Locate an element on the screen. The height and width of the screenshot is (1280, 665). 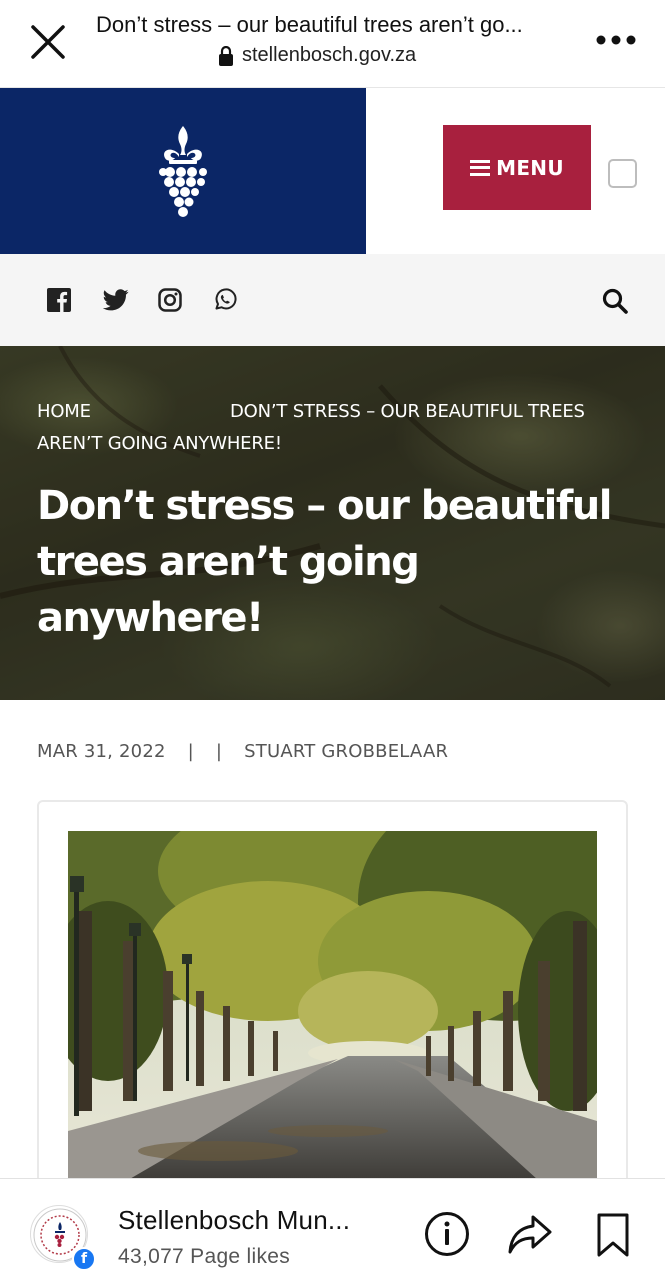
lock-icon is located at coordinates (226, 55).